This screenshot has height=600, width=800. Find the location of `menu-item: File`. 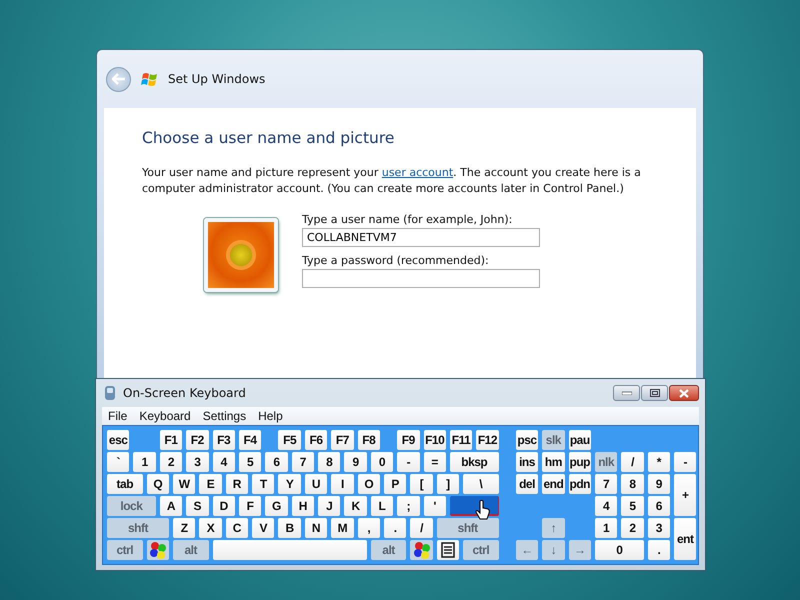

menu-item: File is located at coordinates (124, 416).